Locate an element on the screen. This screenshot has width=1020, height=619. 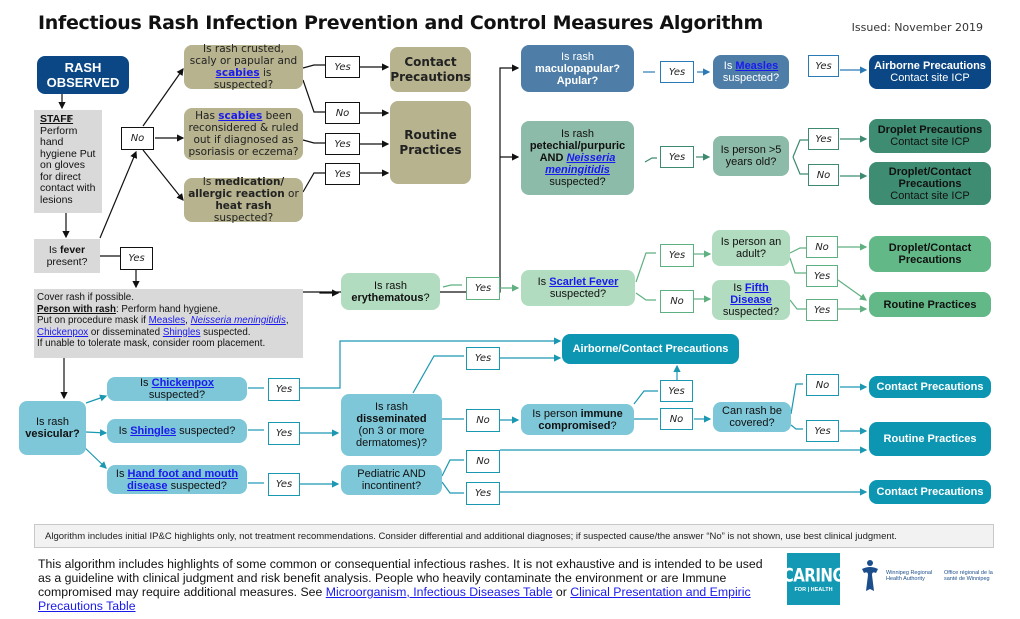
fever-bold: fever is located at coordinates (72, 250).